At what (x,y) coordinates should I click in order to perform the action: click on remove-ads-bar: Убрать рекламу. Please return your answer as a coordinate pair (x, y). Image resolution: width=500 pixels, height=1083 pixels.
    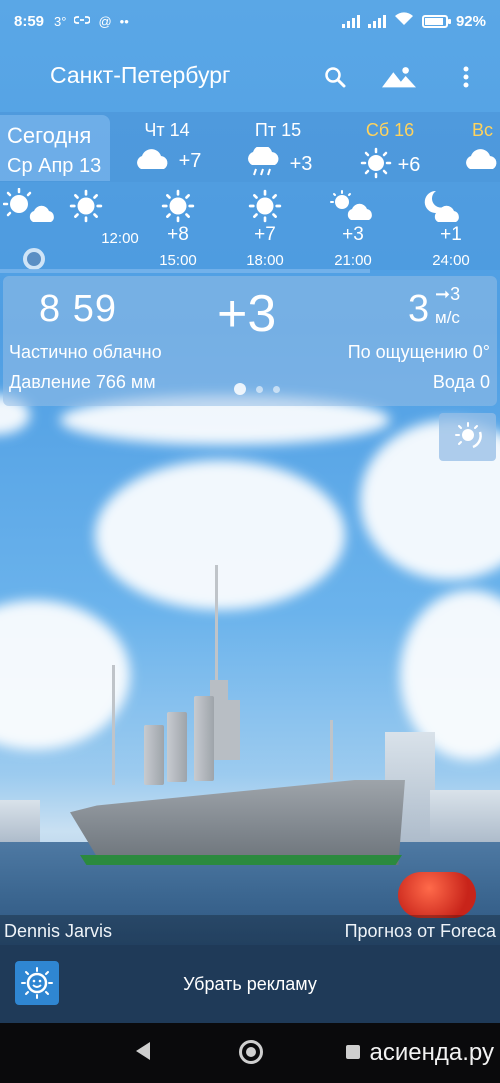
    Looking at the image, I should click on (250, 984).